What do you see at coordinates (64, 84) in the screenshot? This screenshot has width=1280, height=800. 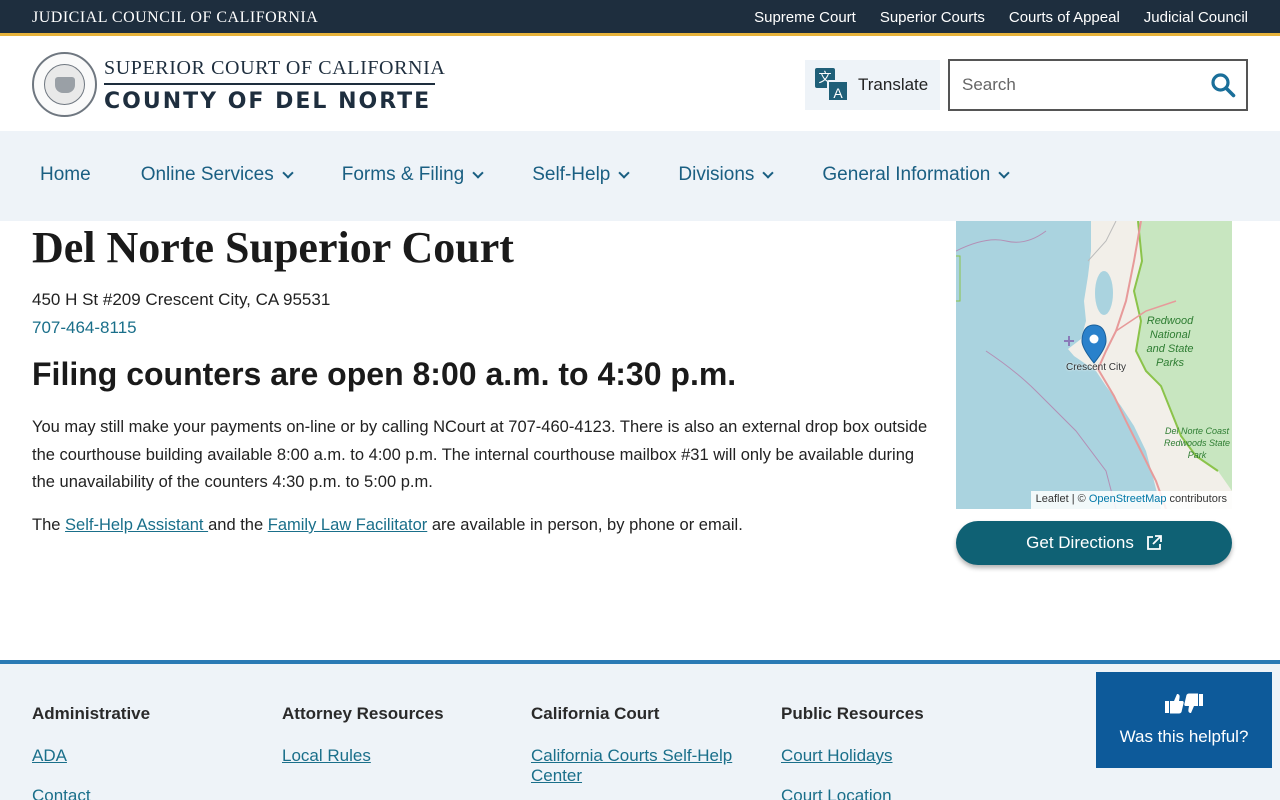 I see `court-seal-logo` at bounding box center [64, 84].